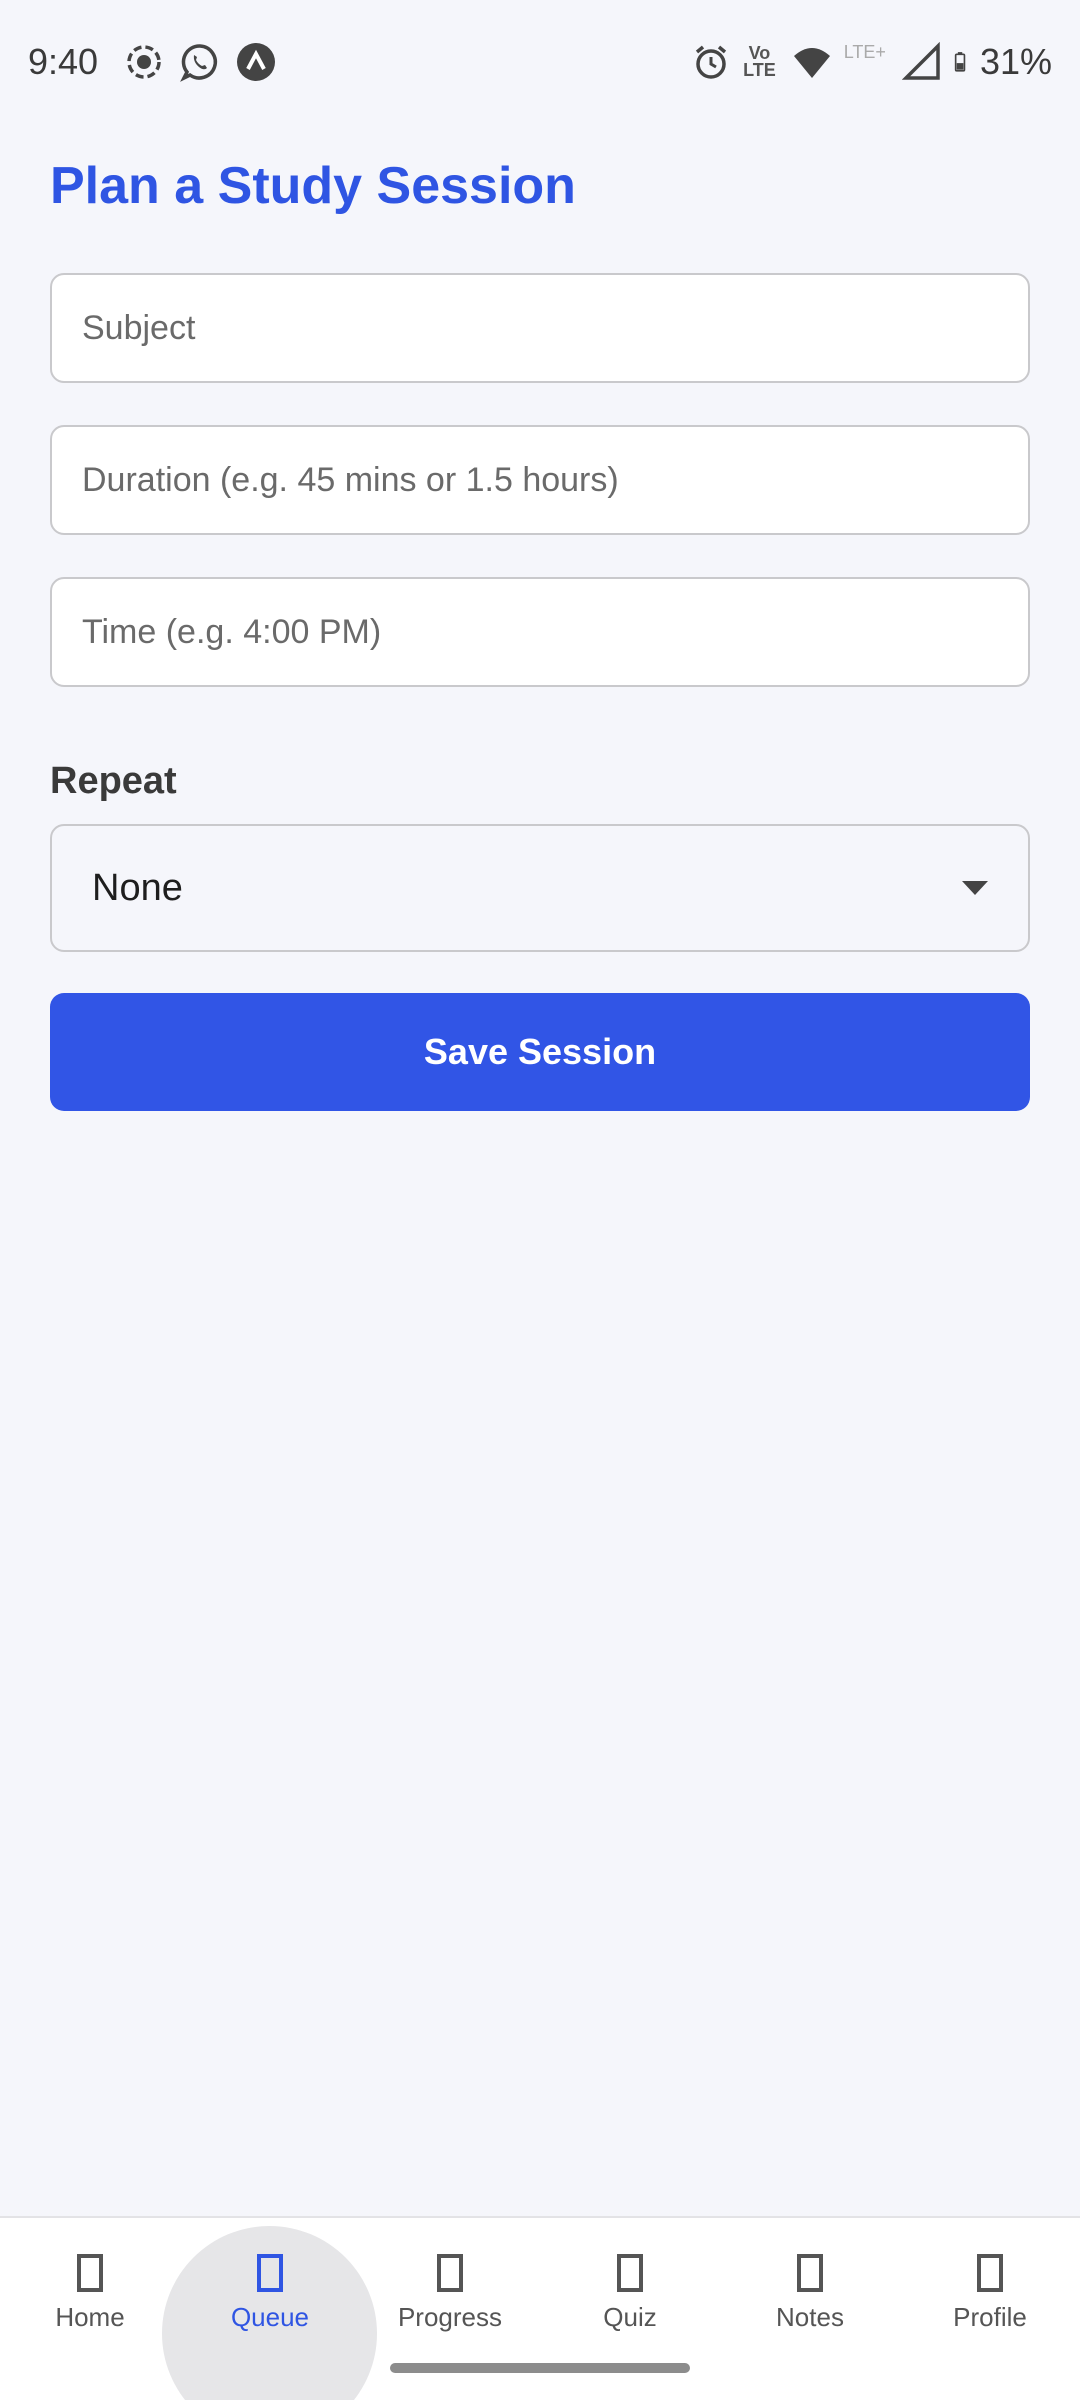 This screenshot has width=1080, height=2400. What do you see at coordinates (810, 2317) in the screenshot?
I see `nav-label-notes: Notes` at bounding box center [810, 2317].